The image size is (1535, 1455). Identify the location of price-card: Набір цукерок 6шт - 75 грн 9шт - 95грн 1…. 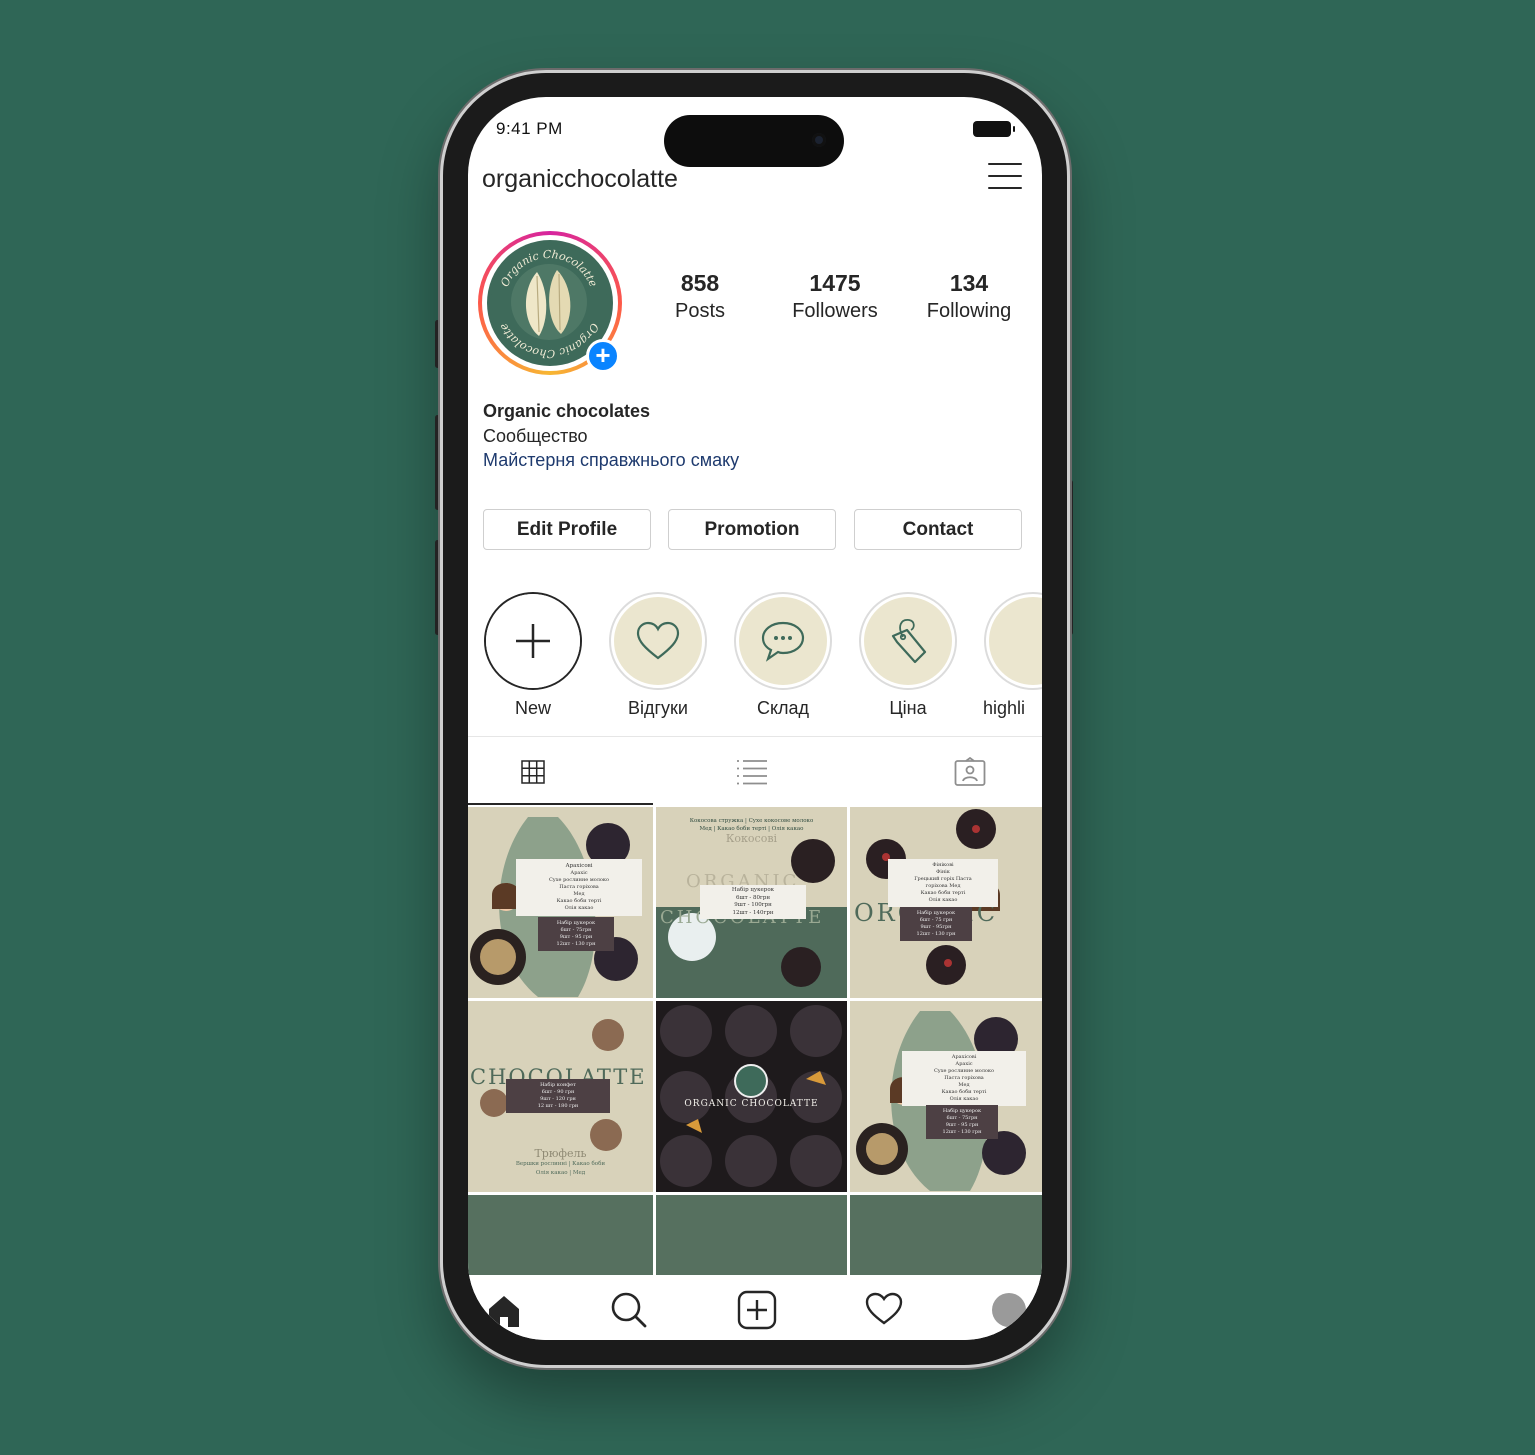
(936, 924).